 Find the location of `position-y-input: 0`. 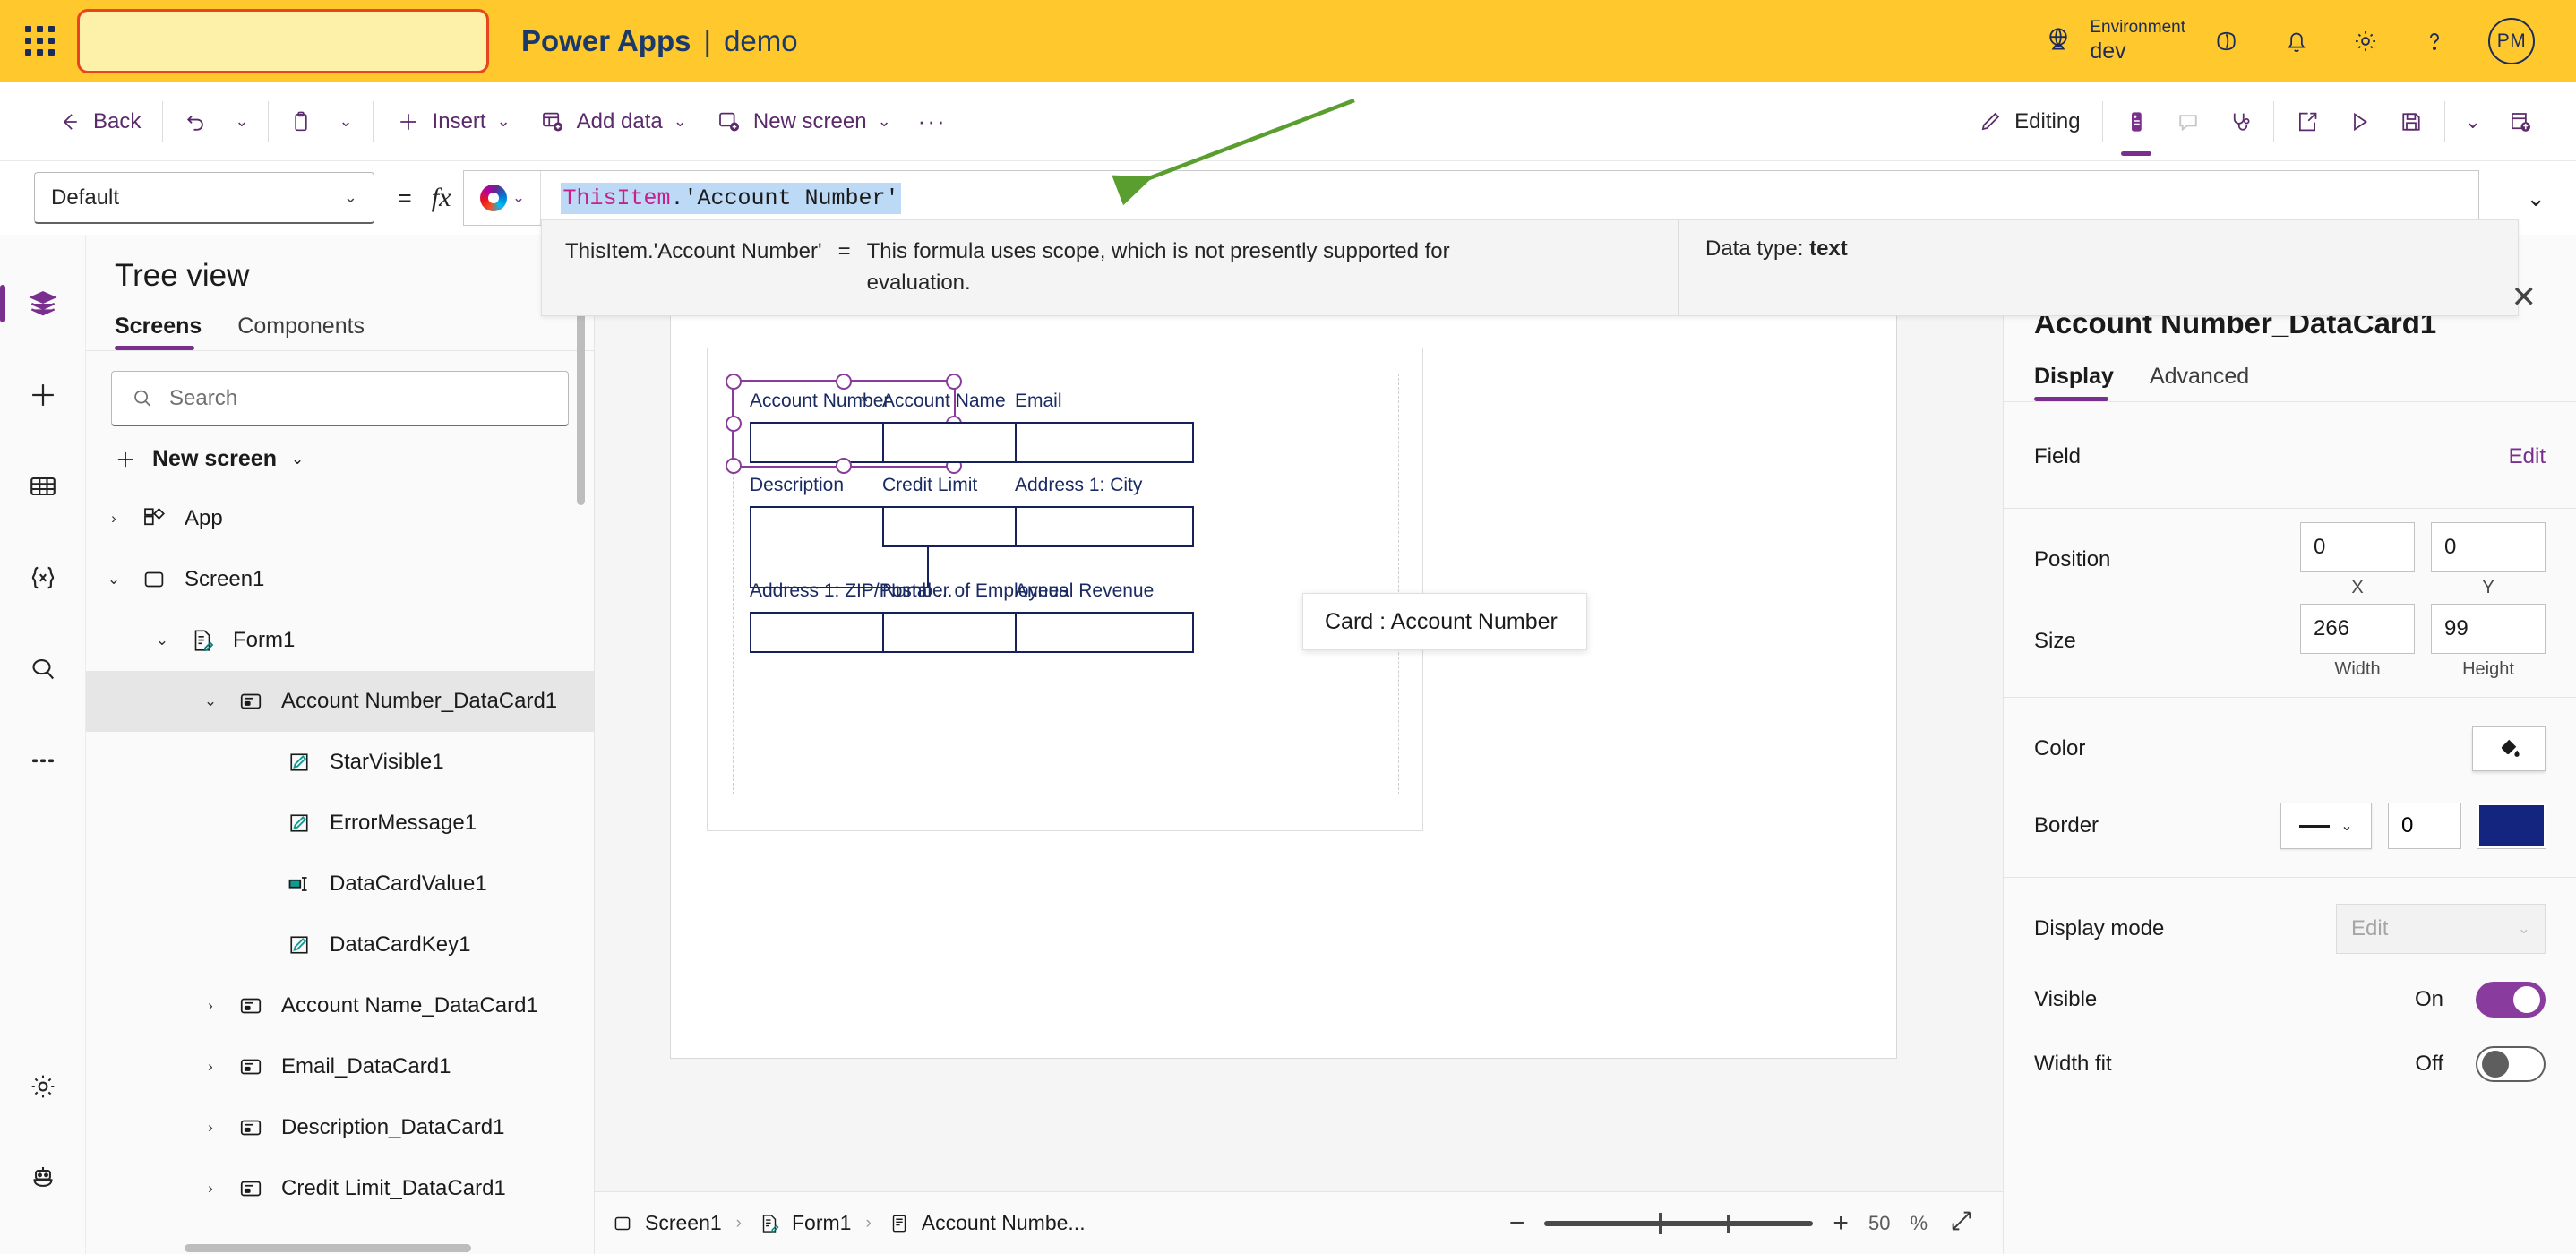

position-y-input: 0 is located at coordinates (2488, 546).